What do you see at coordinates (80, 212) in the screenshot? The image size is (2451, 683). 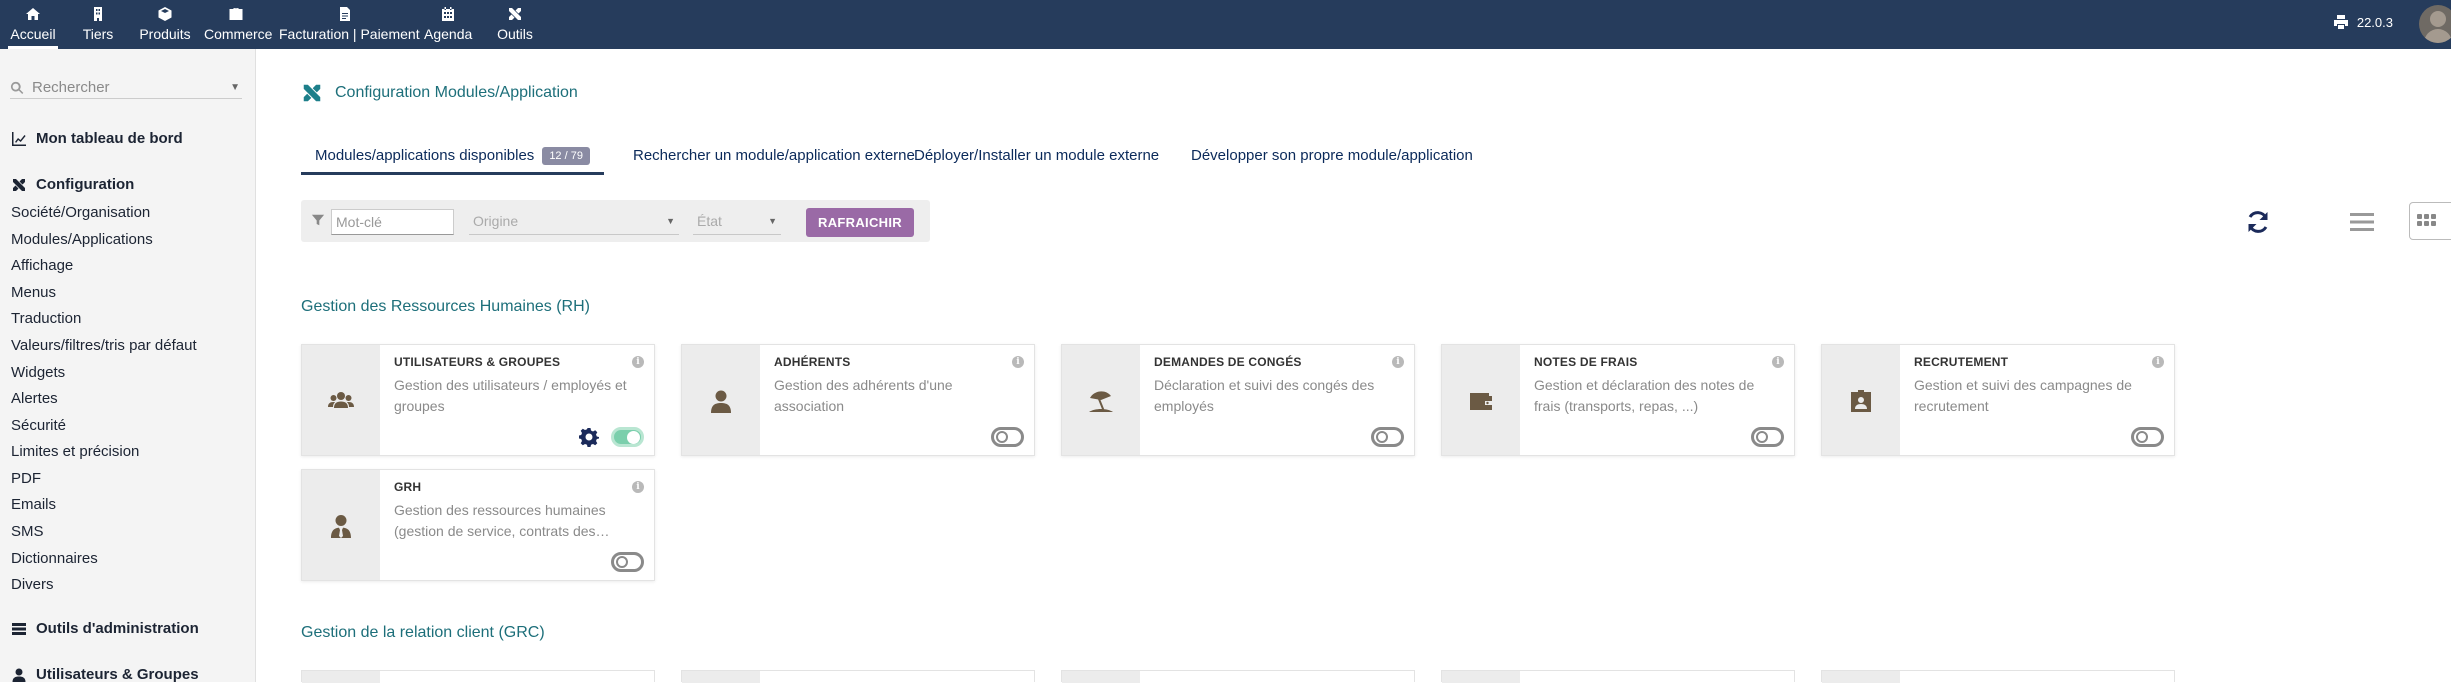 I see `sidebar-item-societe: Société/Organisation` at bounding box center [80, 212].